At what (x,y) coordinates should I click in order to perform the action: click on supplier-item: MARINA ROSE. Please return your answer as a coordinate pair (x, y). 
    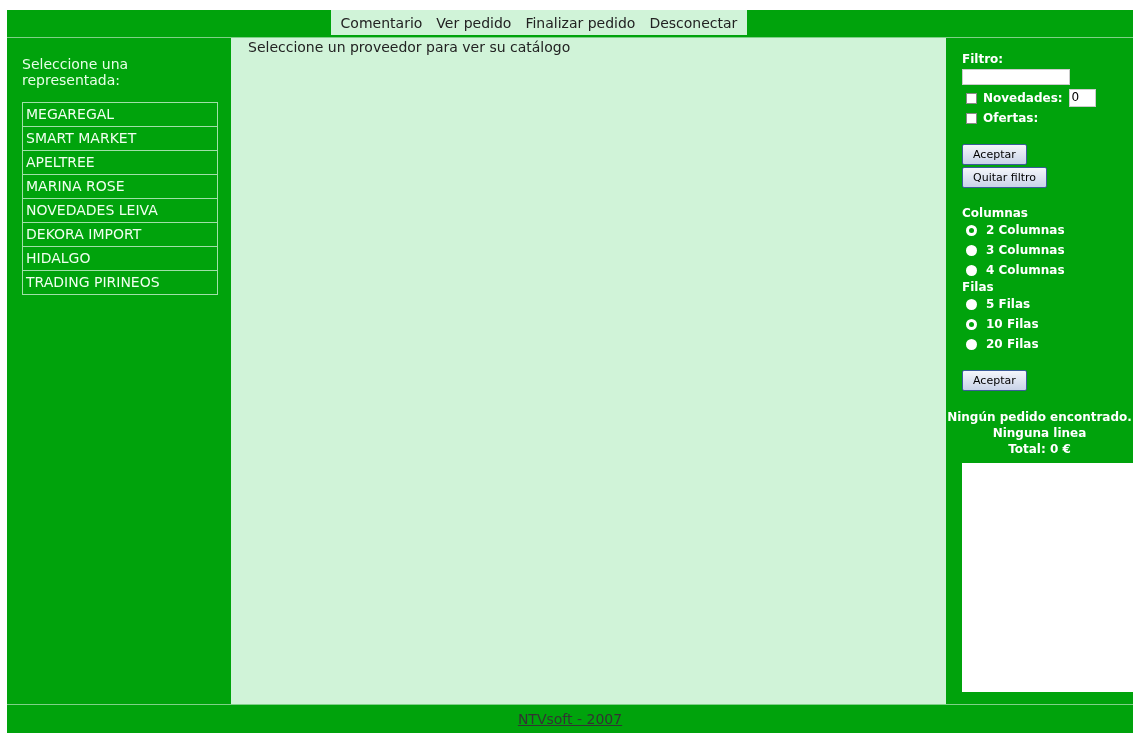
    Looking at the image, I should click on (120, 187).